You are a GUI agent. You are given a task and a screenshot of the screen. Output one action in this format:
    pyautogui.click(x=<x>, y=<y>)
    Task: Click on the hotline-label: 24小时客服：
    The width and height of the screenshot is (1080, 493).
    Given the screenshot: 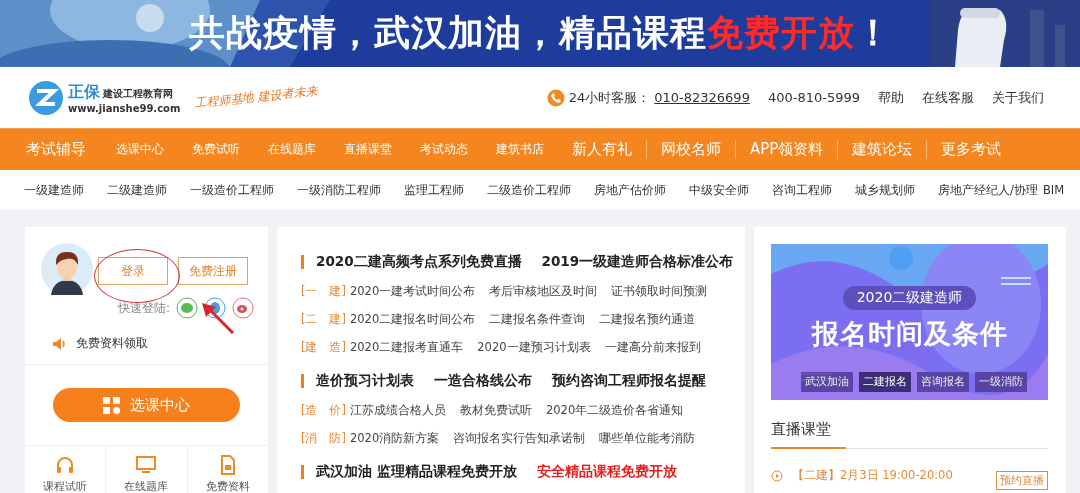 What is the action you would take?
    pyautogui.click(x=609, y=97)
    